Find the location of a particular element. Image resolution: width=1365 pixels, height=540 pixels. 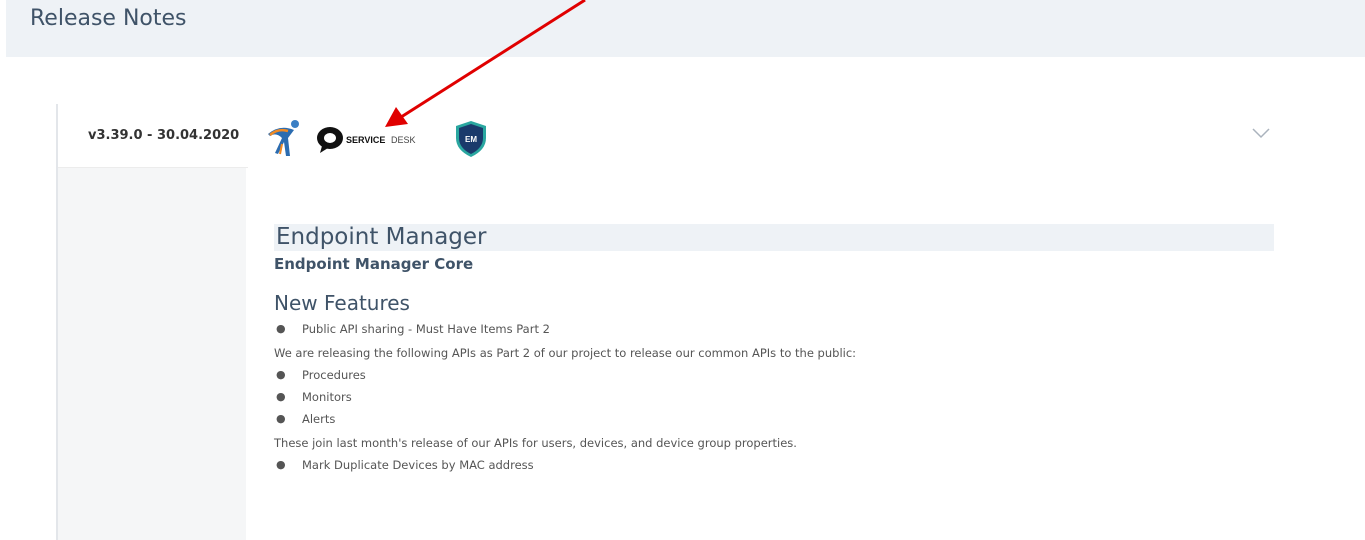

page-title: Release Notes is located at coordinates (108, 18).